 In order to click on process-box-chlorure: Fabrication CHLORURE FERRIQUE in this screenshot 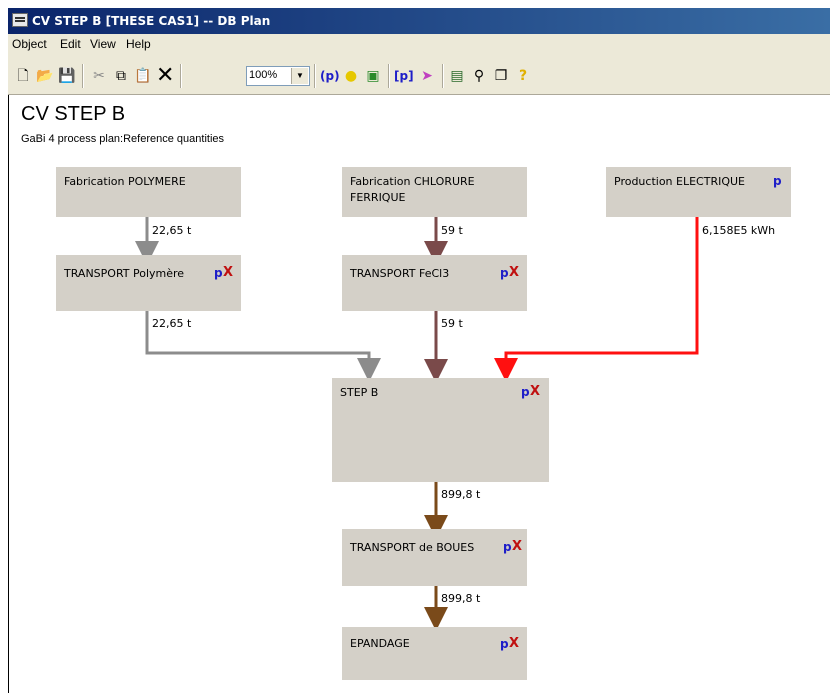, I will do `click(434, 192)`.